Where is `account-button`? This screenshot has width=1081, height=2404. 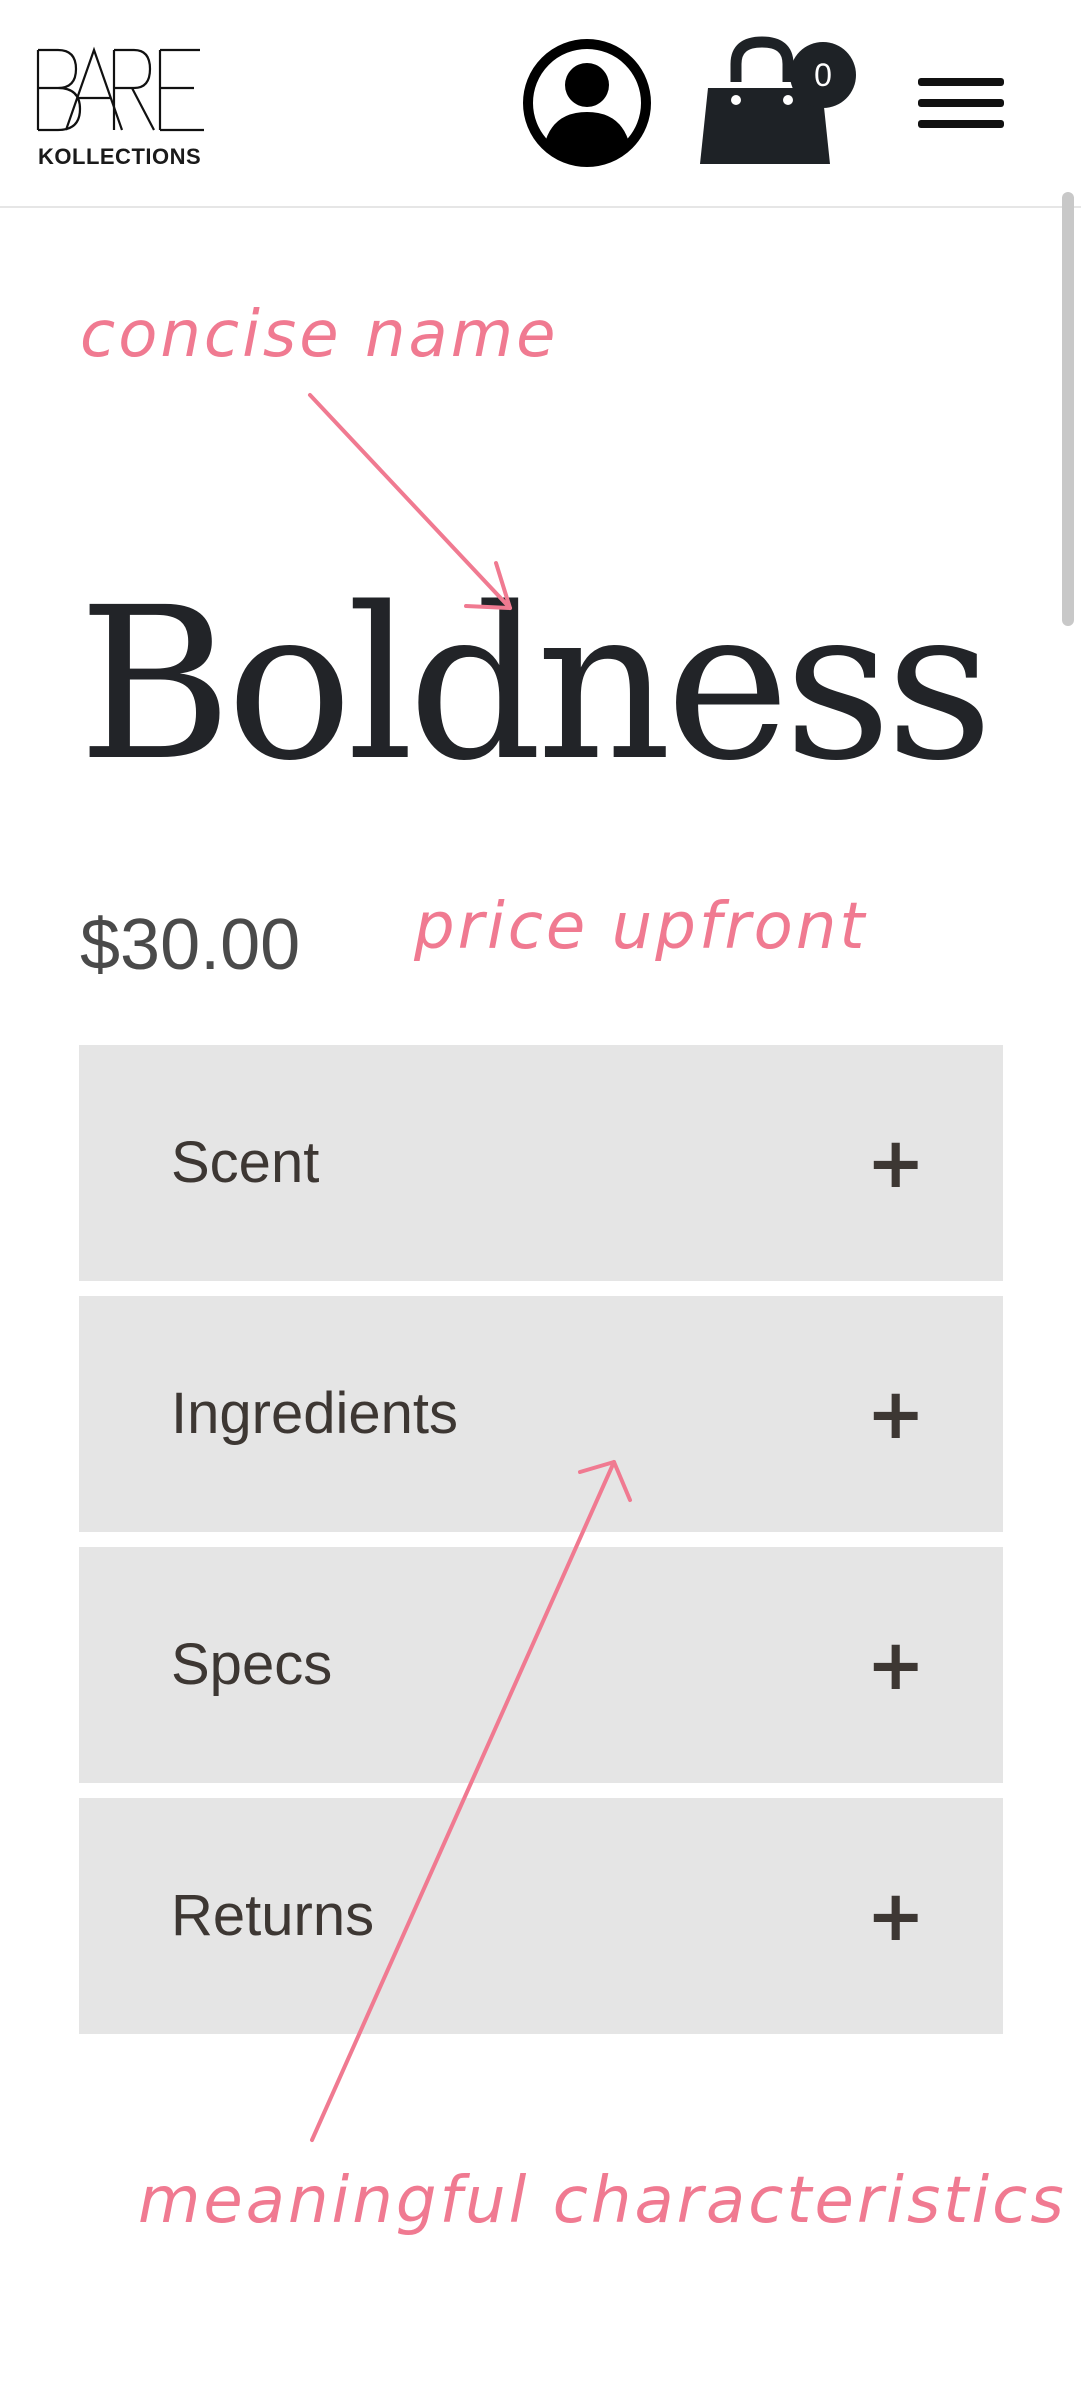
account-button is located at coordinates (587, 103).